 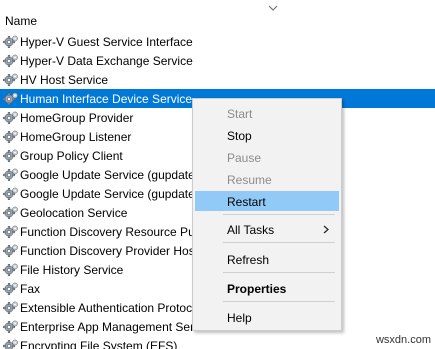 I want to click on service-name: Geolocation Service, so click(x=74, y=213).